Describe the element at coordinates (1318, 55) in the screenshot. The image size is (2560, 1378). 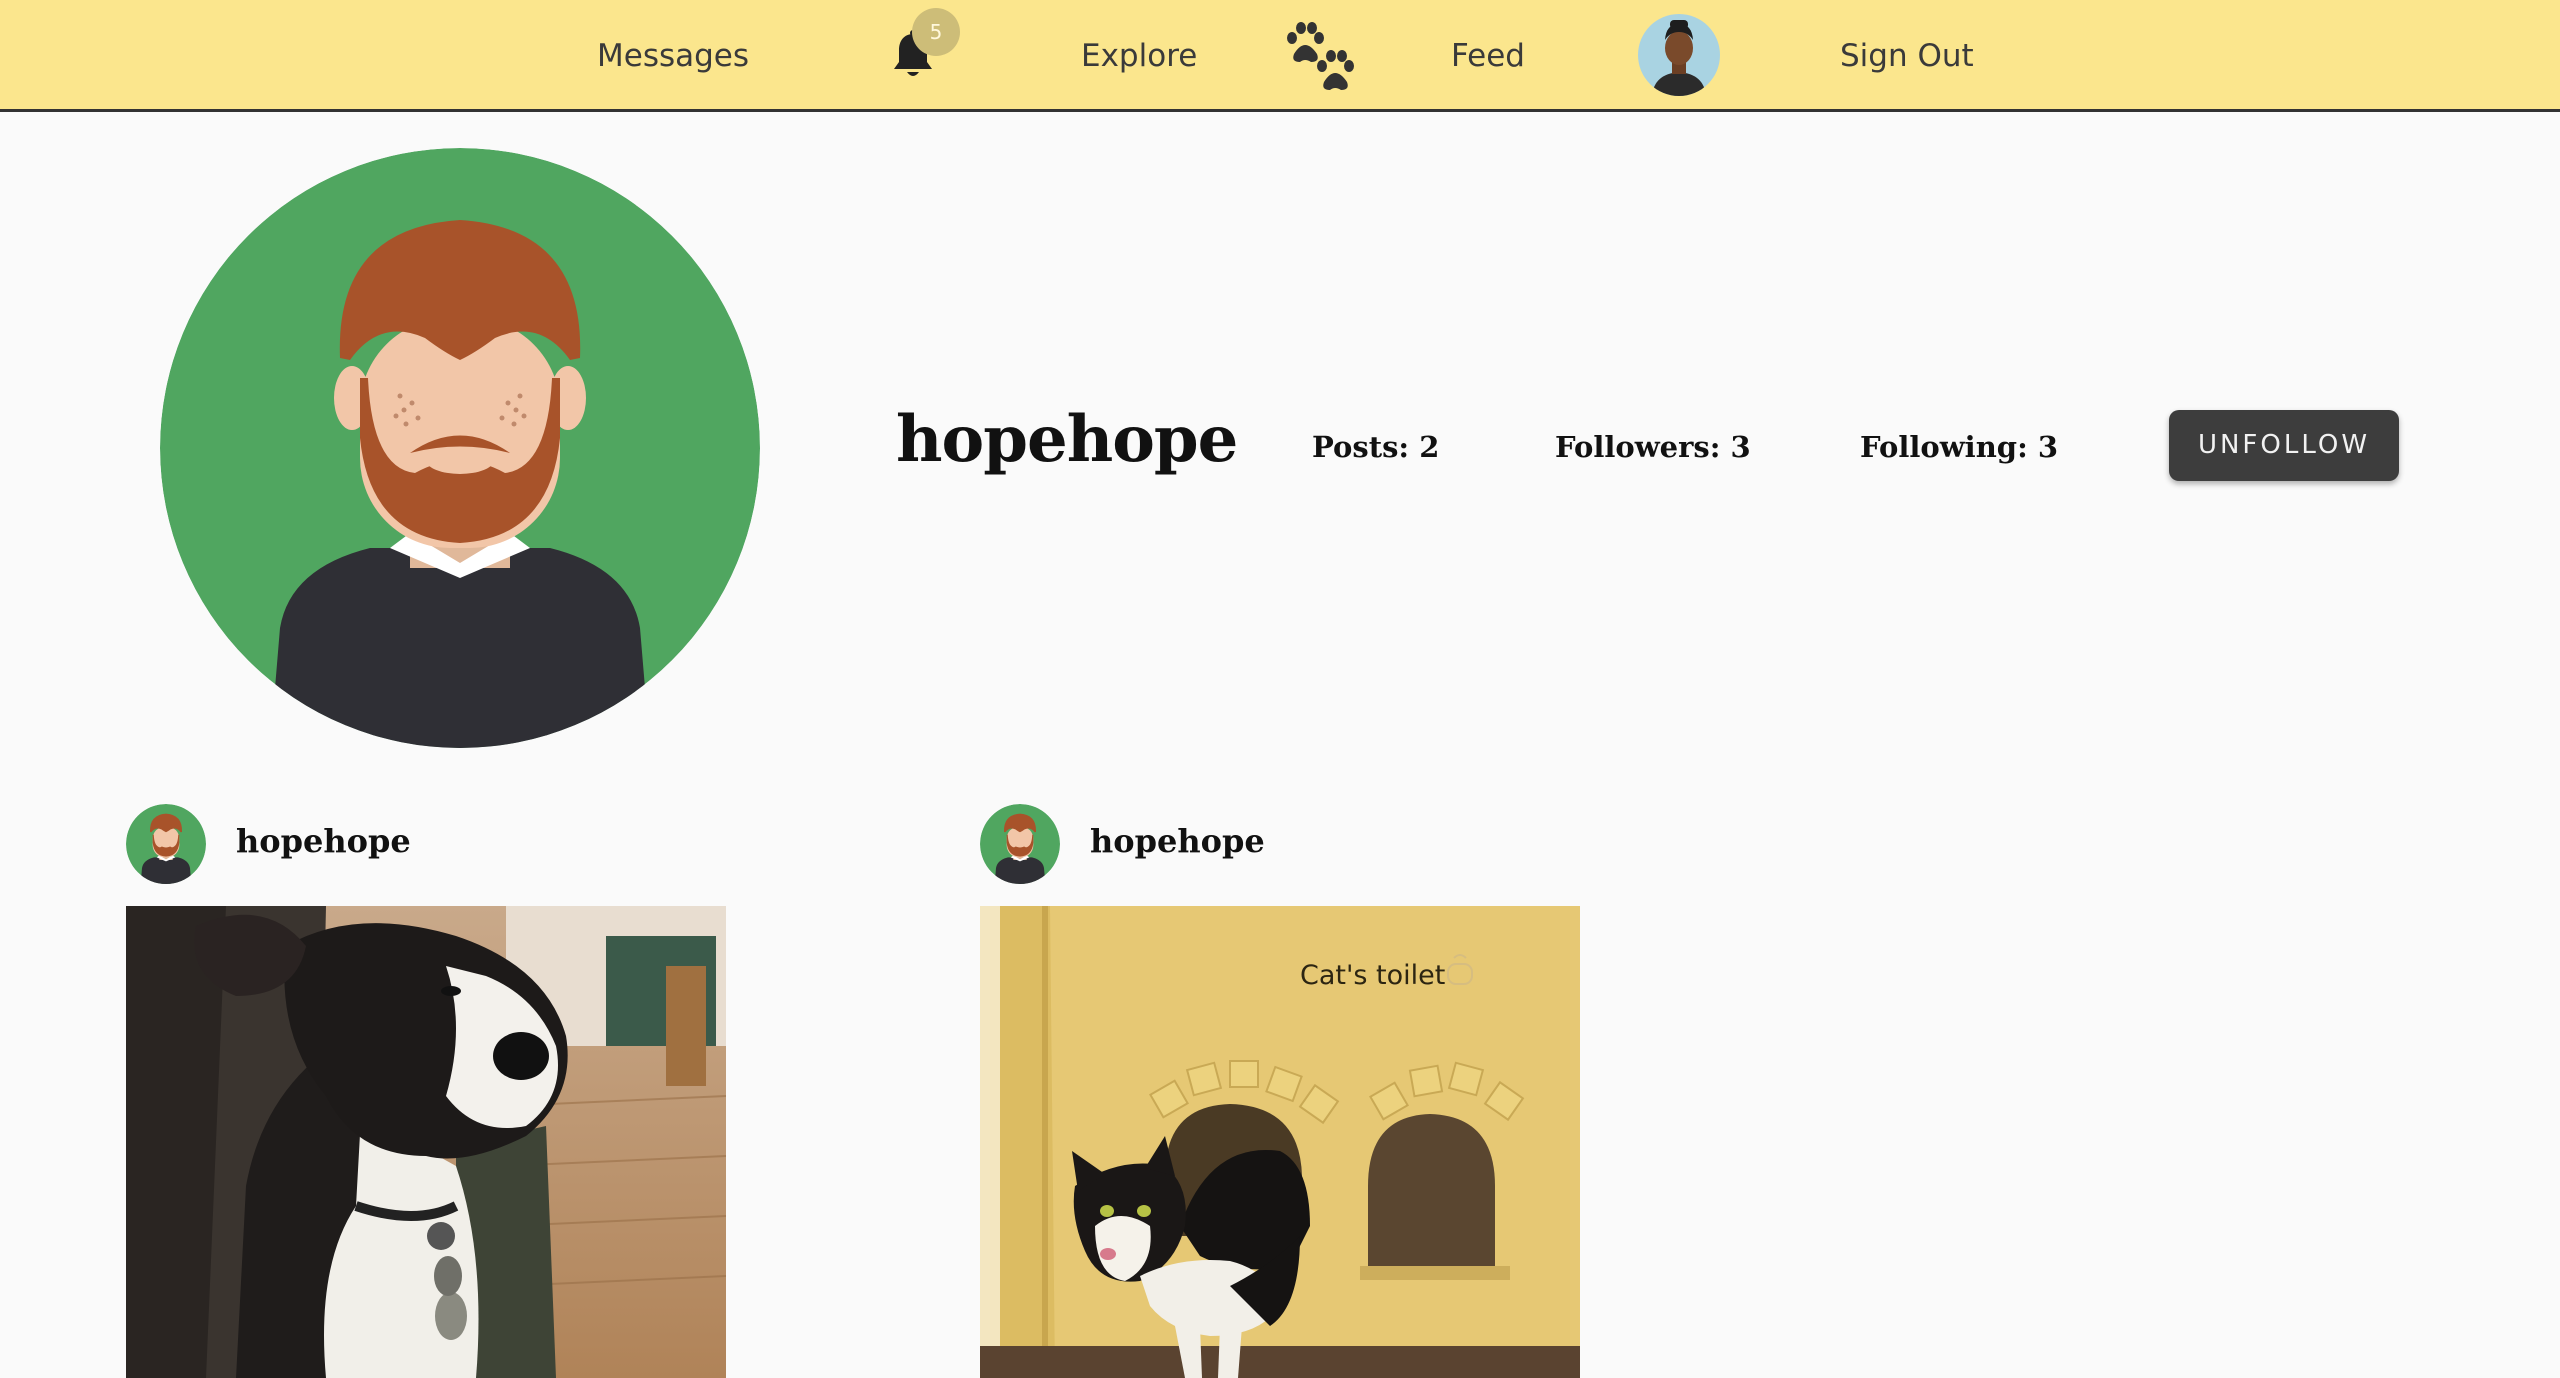
I see `paw-icon` at that location.